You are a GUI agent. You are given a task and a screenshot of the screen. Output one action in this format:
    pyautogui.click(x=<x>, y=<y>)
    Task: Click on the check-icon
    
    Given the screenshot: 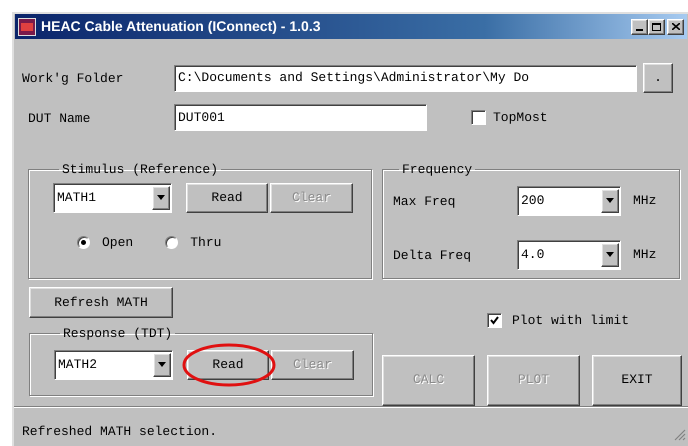 What is the action you would take?
    pyautogui.click(x=494, y=321)
    